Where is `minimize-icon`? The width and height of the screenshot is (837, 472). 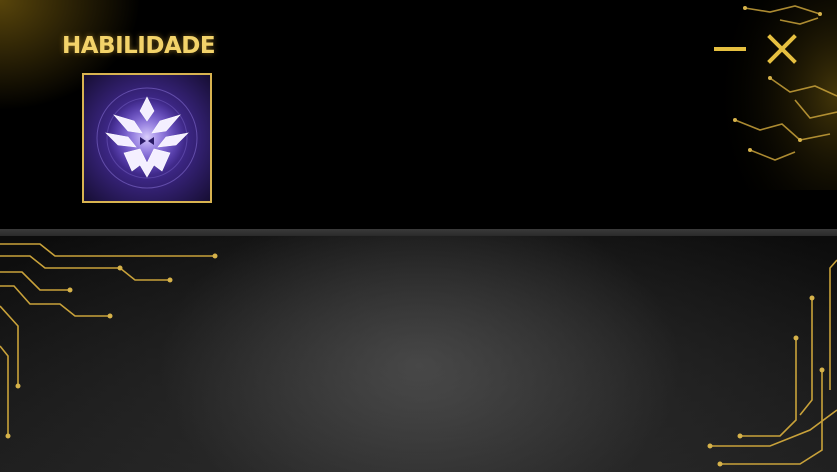
minimize-icon is located at coordinates (730, 49).